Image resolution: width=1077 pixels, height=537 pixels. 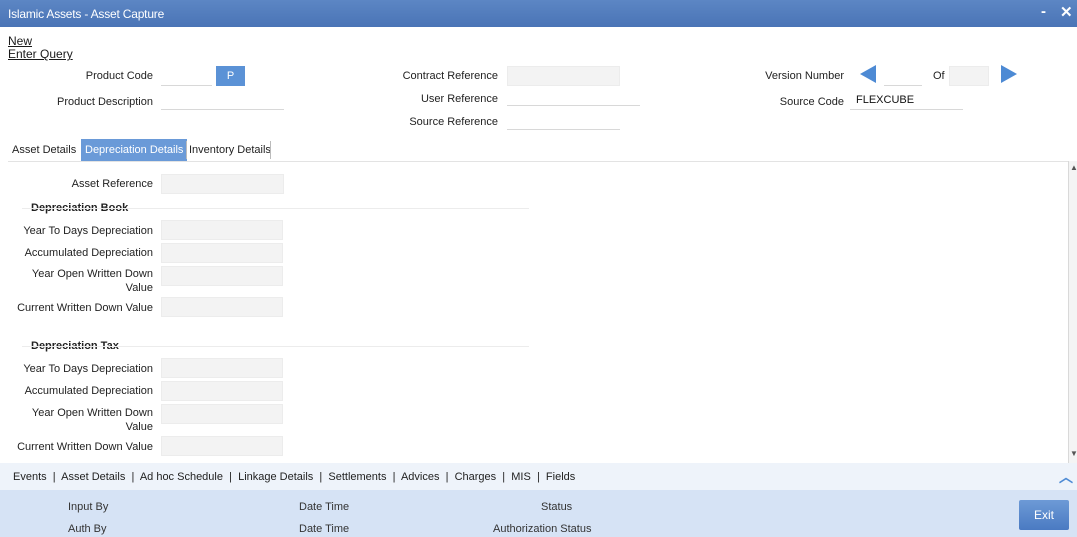 I want to click on tax-accumulated-depreciation-label: Accumulated Depreciation, so click(x=88, y=391).